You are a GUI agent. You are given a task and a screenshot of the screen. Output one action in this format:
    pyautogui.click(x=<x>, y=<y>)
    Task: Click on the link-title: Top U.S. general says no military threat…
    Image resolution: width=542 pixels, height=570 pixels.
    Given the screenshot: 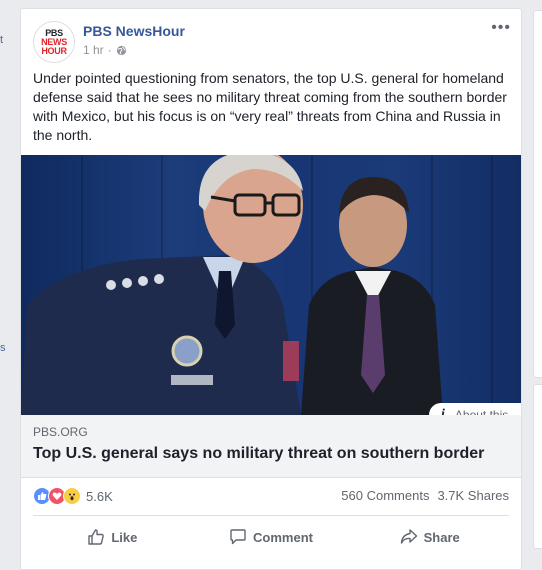 What is the action you would take?
    pyautogui.click(x=258, y=454)
    